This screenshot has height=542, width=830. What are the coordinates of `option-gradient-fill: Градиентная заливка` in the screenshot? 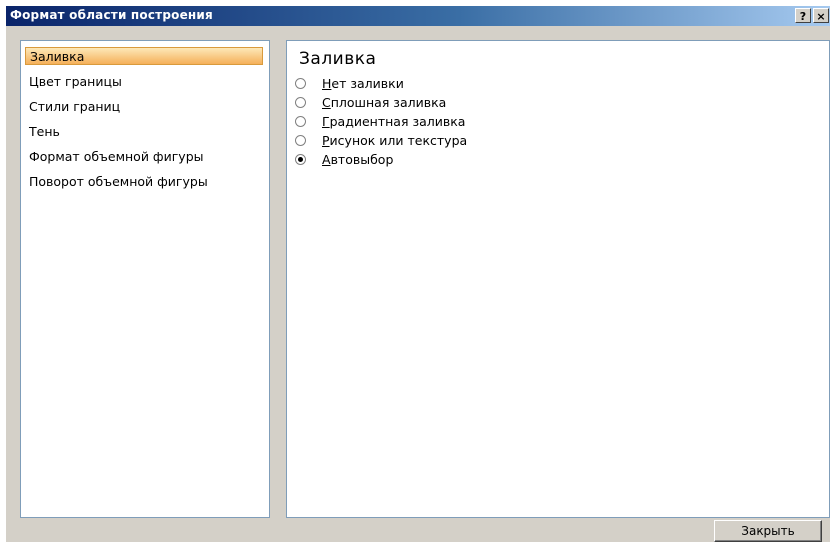 It's located at (380, 121).